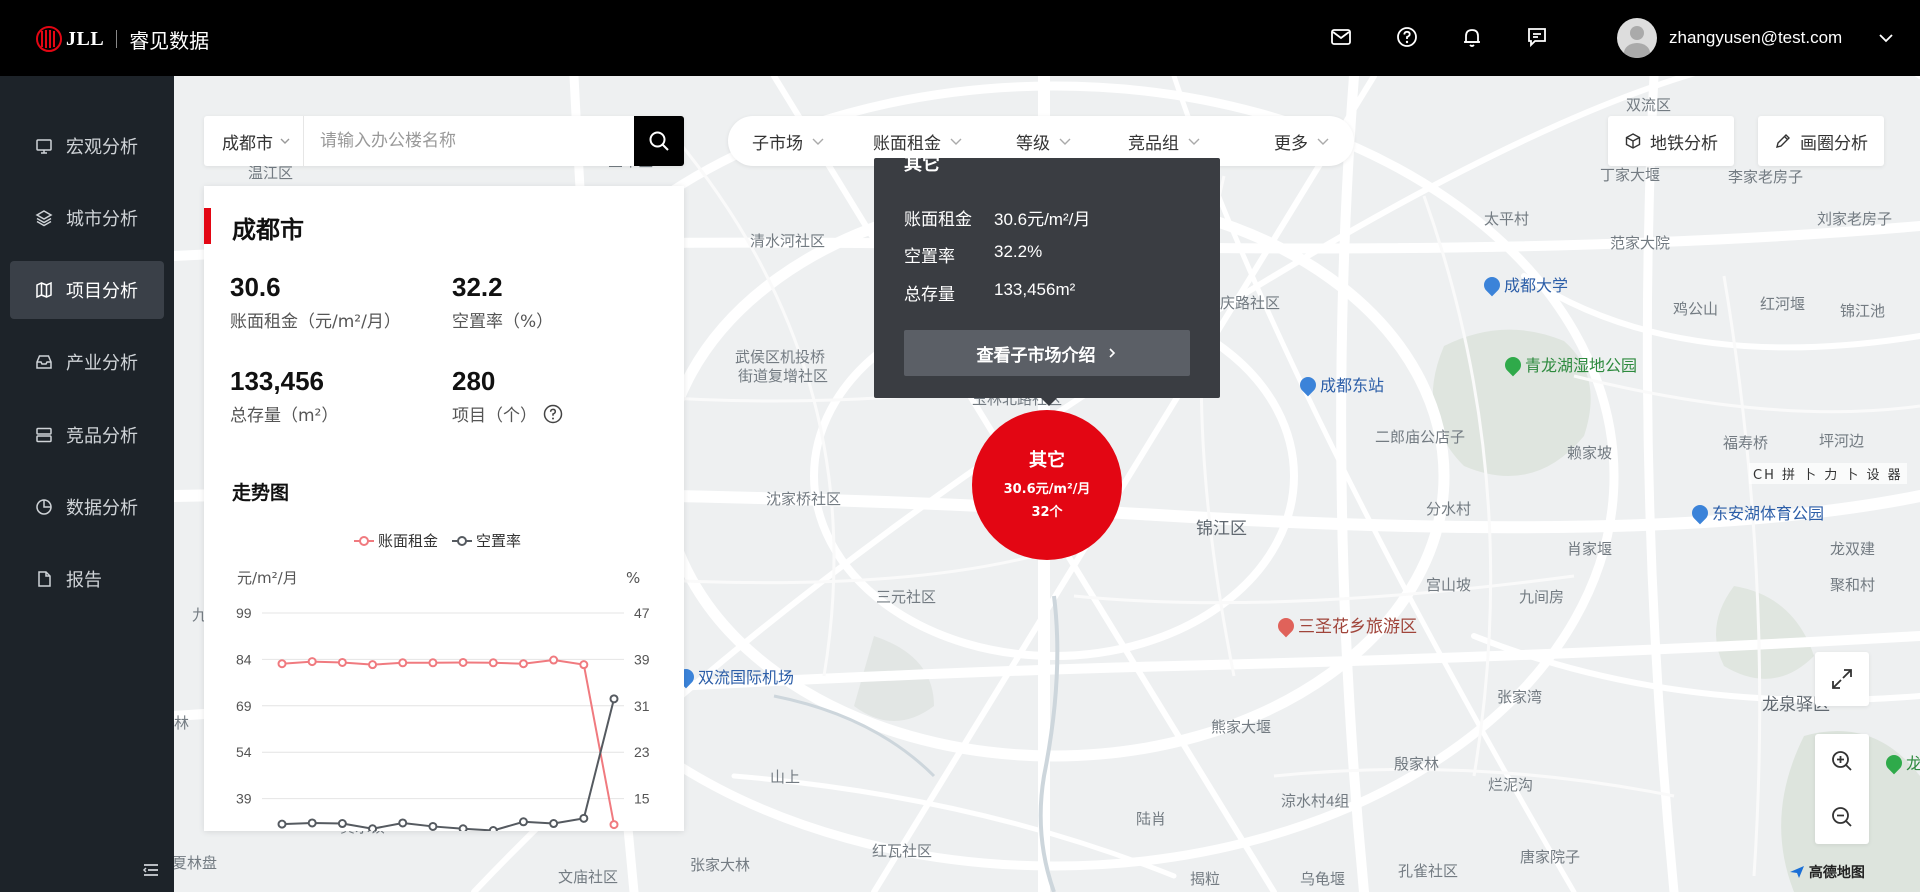 The image size is (1920, 892). I want to click on sidebar-item-label: 项目分析, so click(102, 291).